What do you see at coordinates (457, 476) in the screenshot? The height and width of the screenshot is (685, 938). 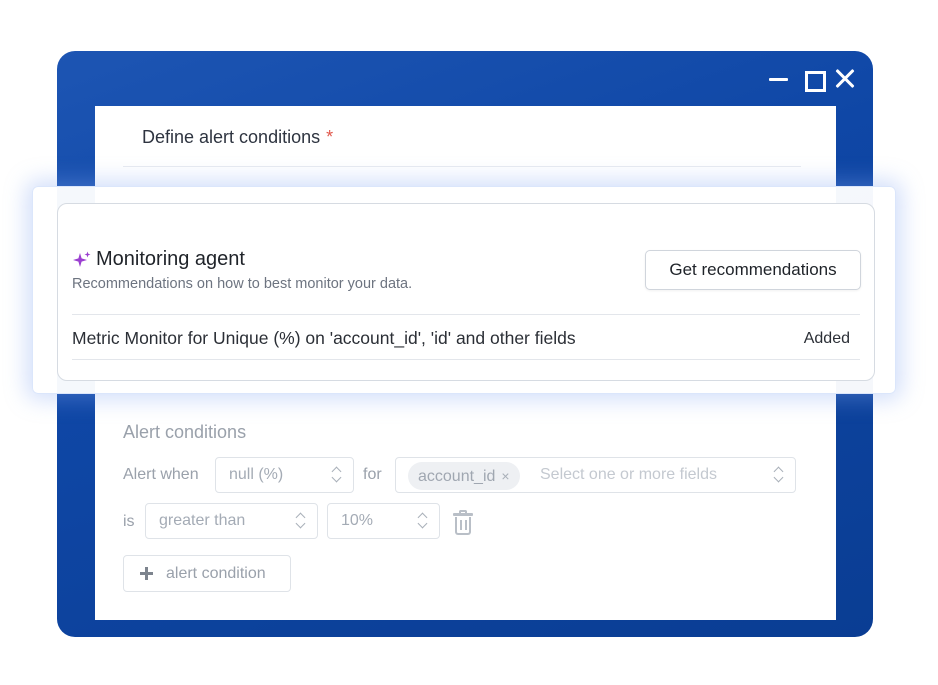 I see `field-chip-label: account_id` at bounding box center [457, 476].